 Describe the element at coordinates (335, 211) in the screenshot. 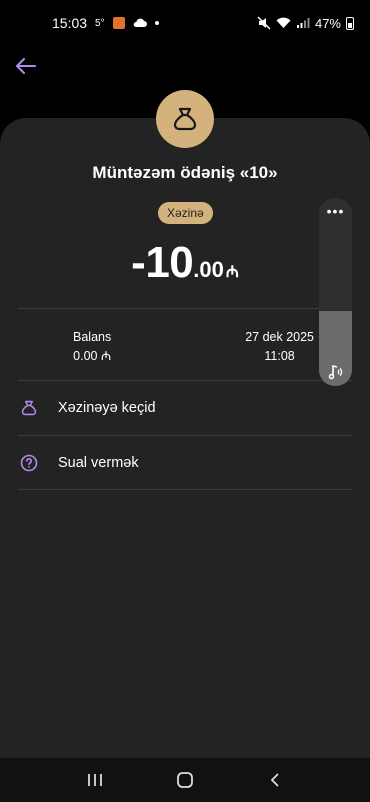

I see `more-options-button: •••` at that location.